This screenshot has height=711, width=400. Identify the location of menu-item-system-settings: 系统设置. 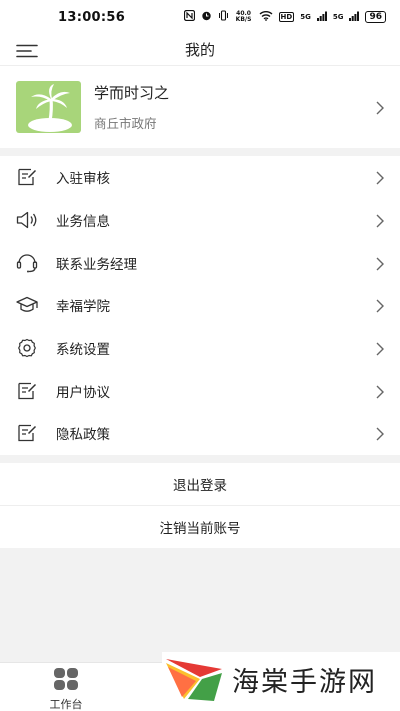
(200, 348).